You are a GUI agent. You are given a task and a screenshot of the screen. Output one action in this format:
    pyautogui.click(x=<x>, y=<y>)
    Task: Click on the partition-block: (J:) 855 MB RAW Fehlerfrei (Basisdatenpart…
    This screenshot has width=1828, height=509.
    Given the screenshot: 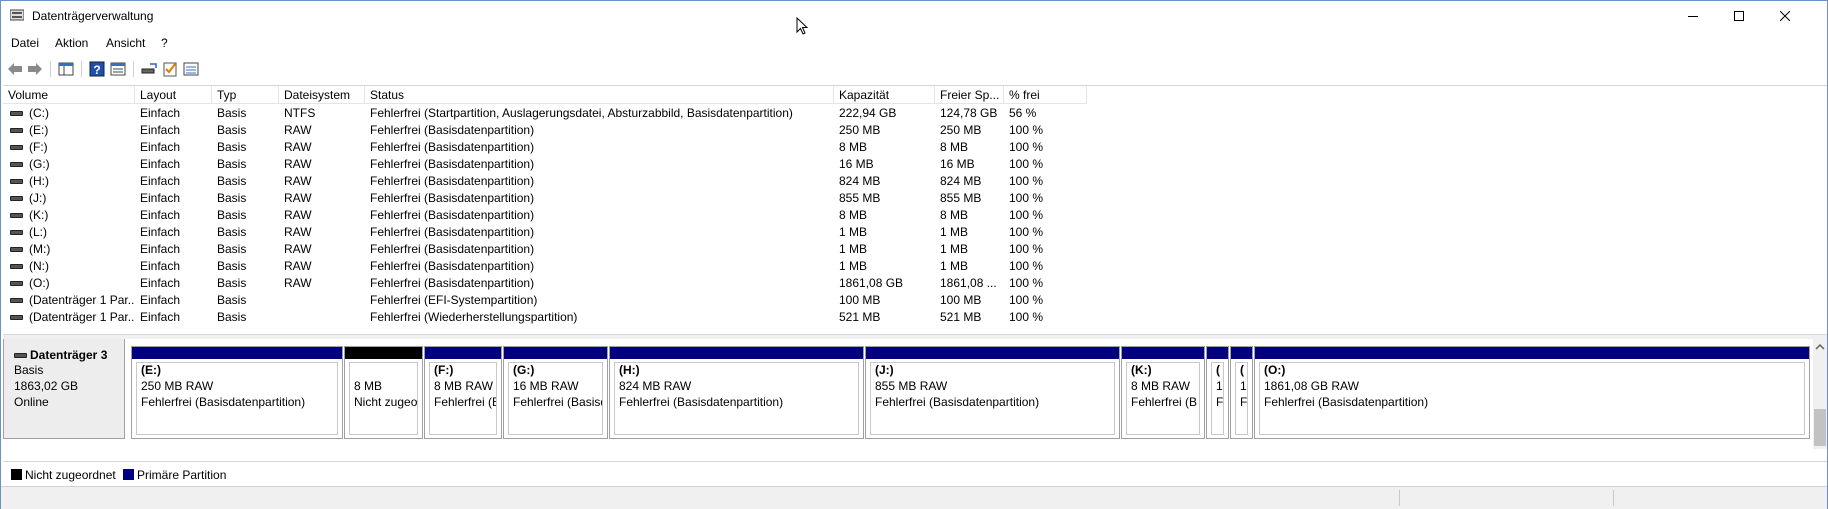 What is the action you would take?
    pyautogui.click(x=992, y=392)
    